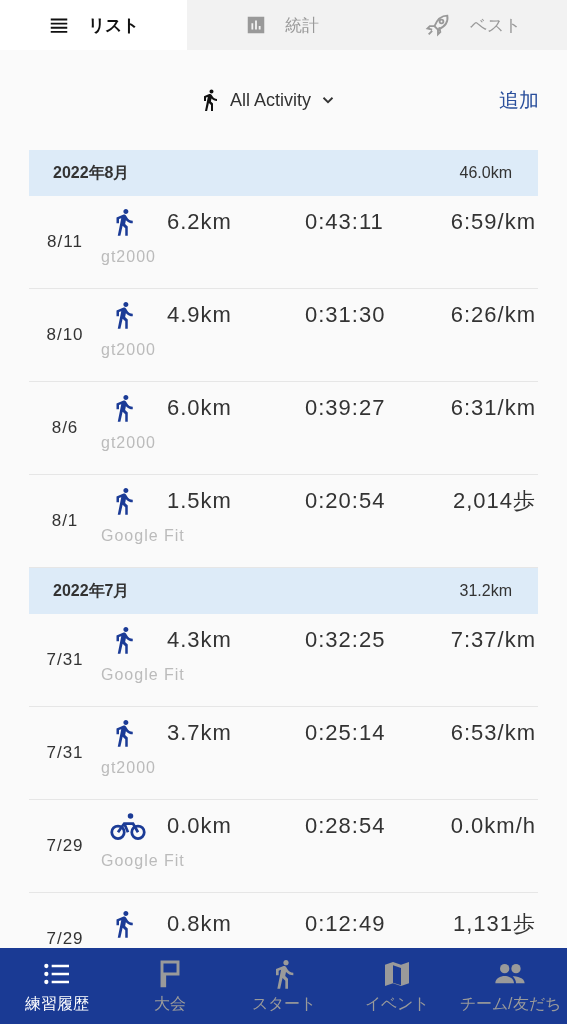 Image resolution: width=567 pixels, height=1024 pixels. Describe the element at coordinates (200, 222) in the screenshot. I see `distance: 6.2km` at that location.